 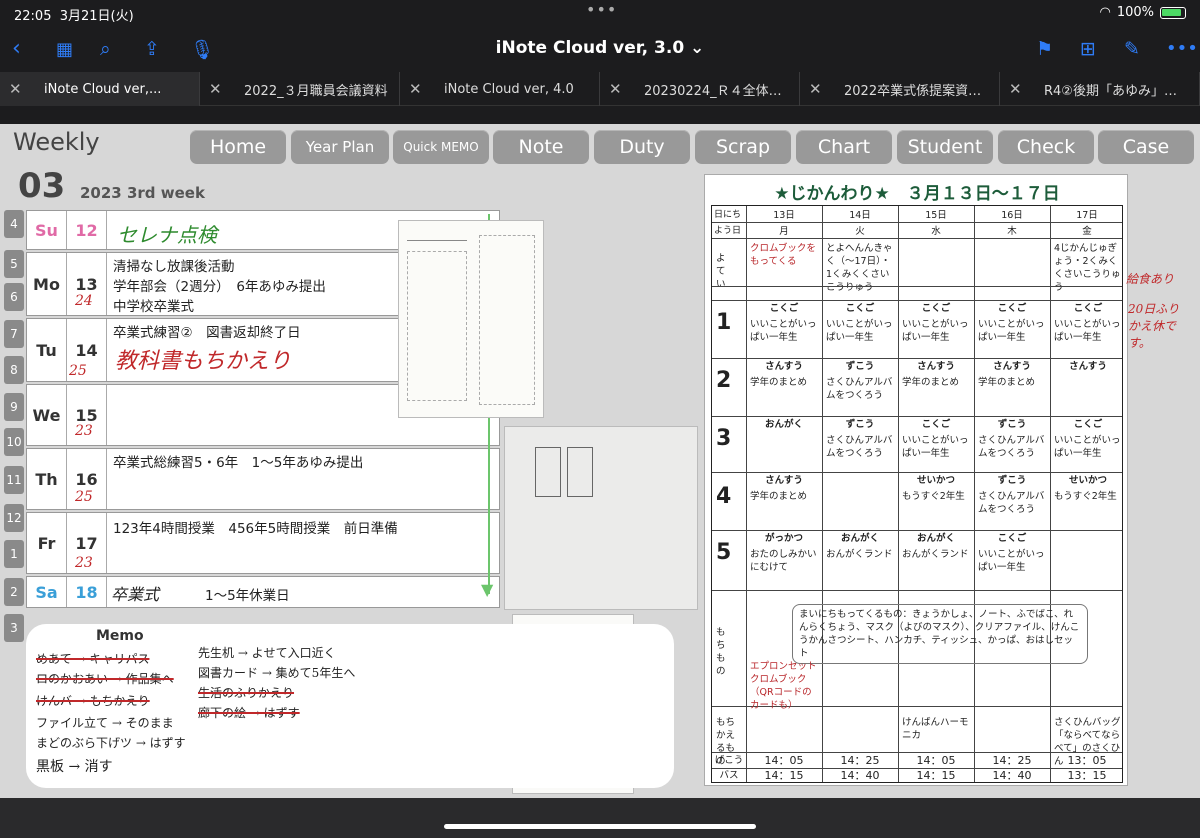 What do you see at coordinates (724, 496) in the screenshot?
I see `period-number: 4` at bounding box center [724, 496].